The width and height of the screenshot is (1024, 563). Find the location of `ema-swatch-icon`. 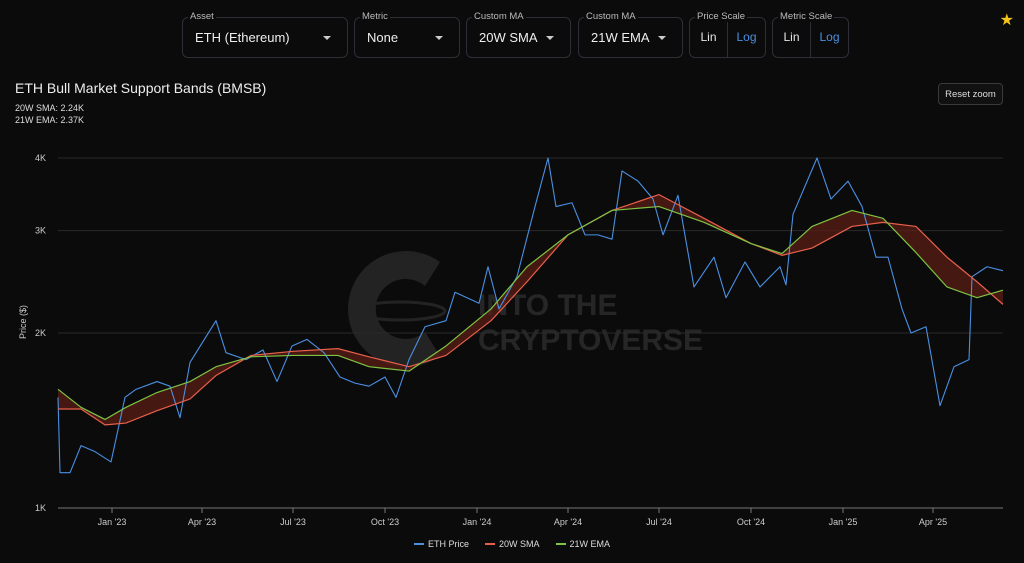

ema-swatch-icon is located at coordinates (560, 544).